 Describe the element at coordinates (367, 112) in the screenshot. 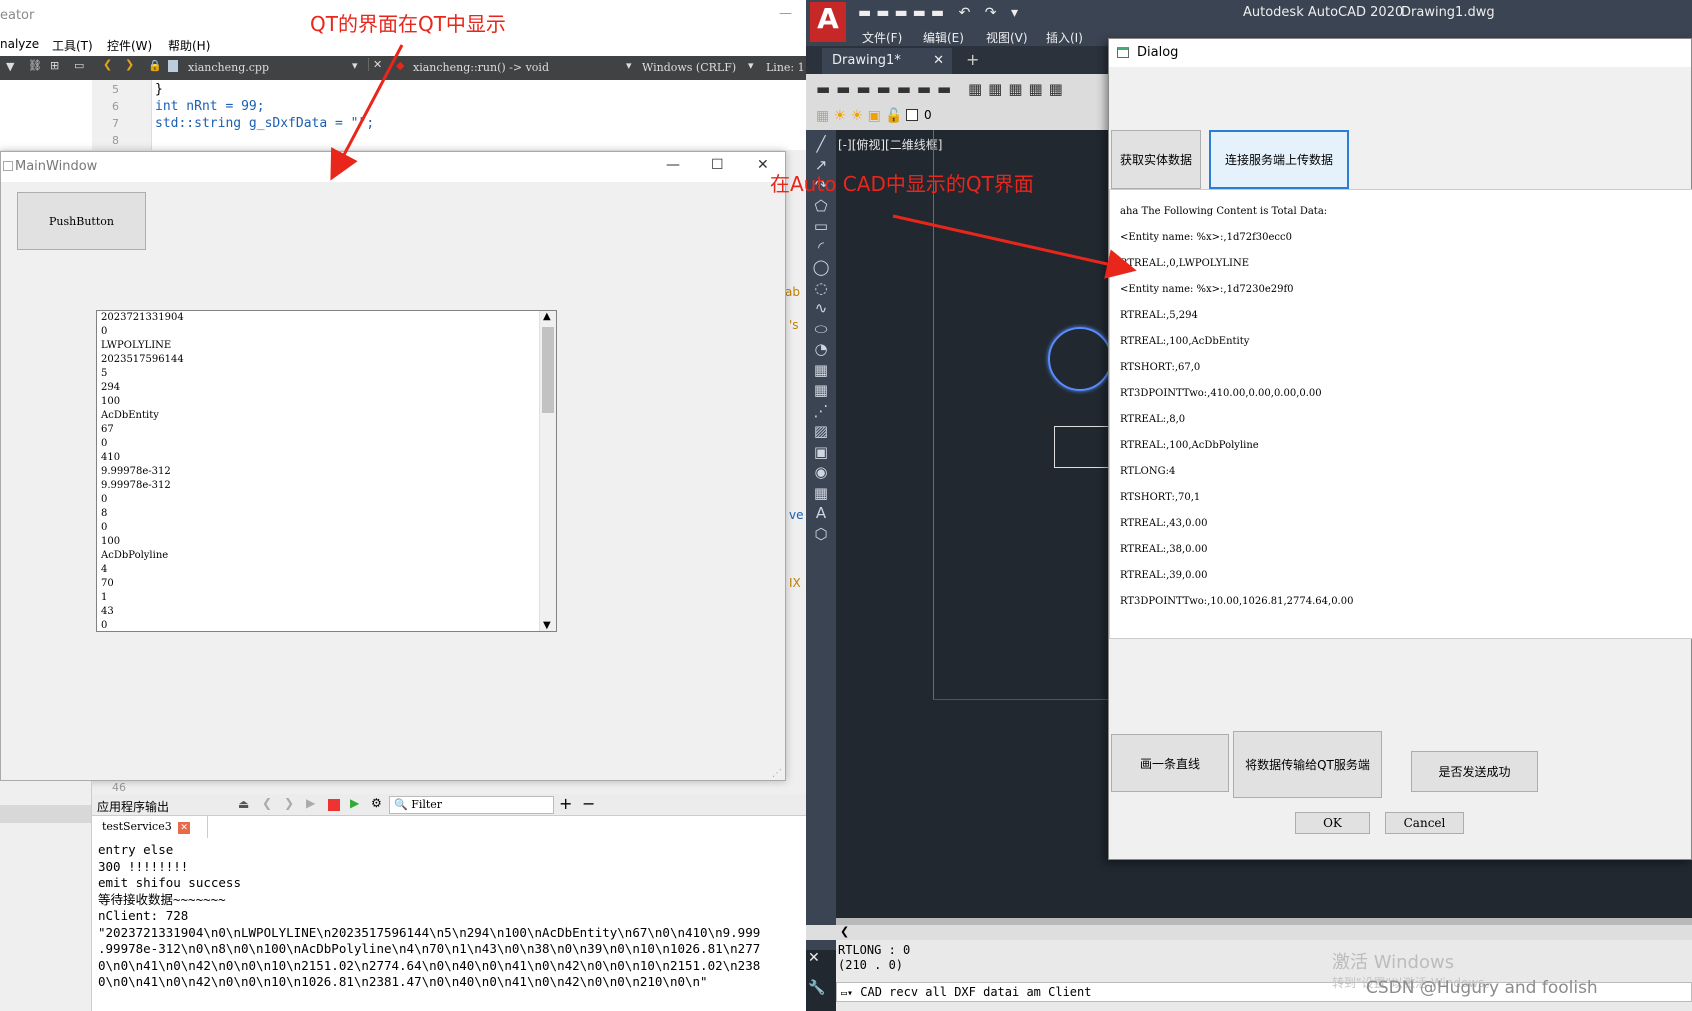

I see `qt-annotation-arrow` at that location.